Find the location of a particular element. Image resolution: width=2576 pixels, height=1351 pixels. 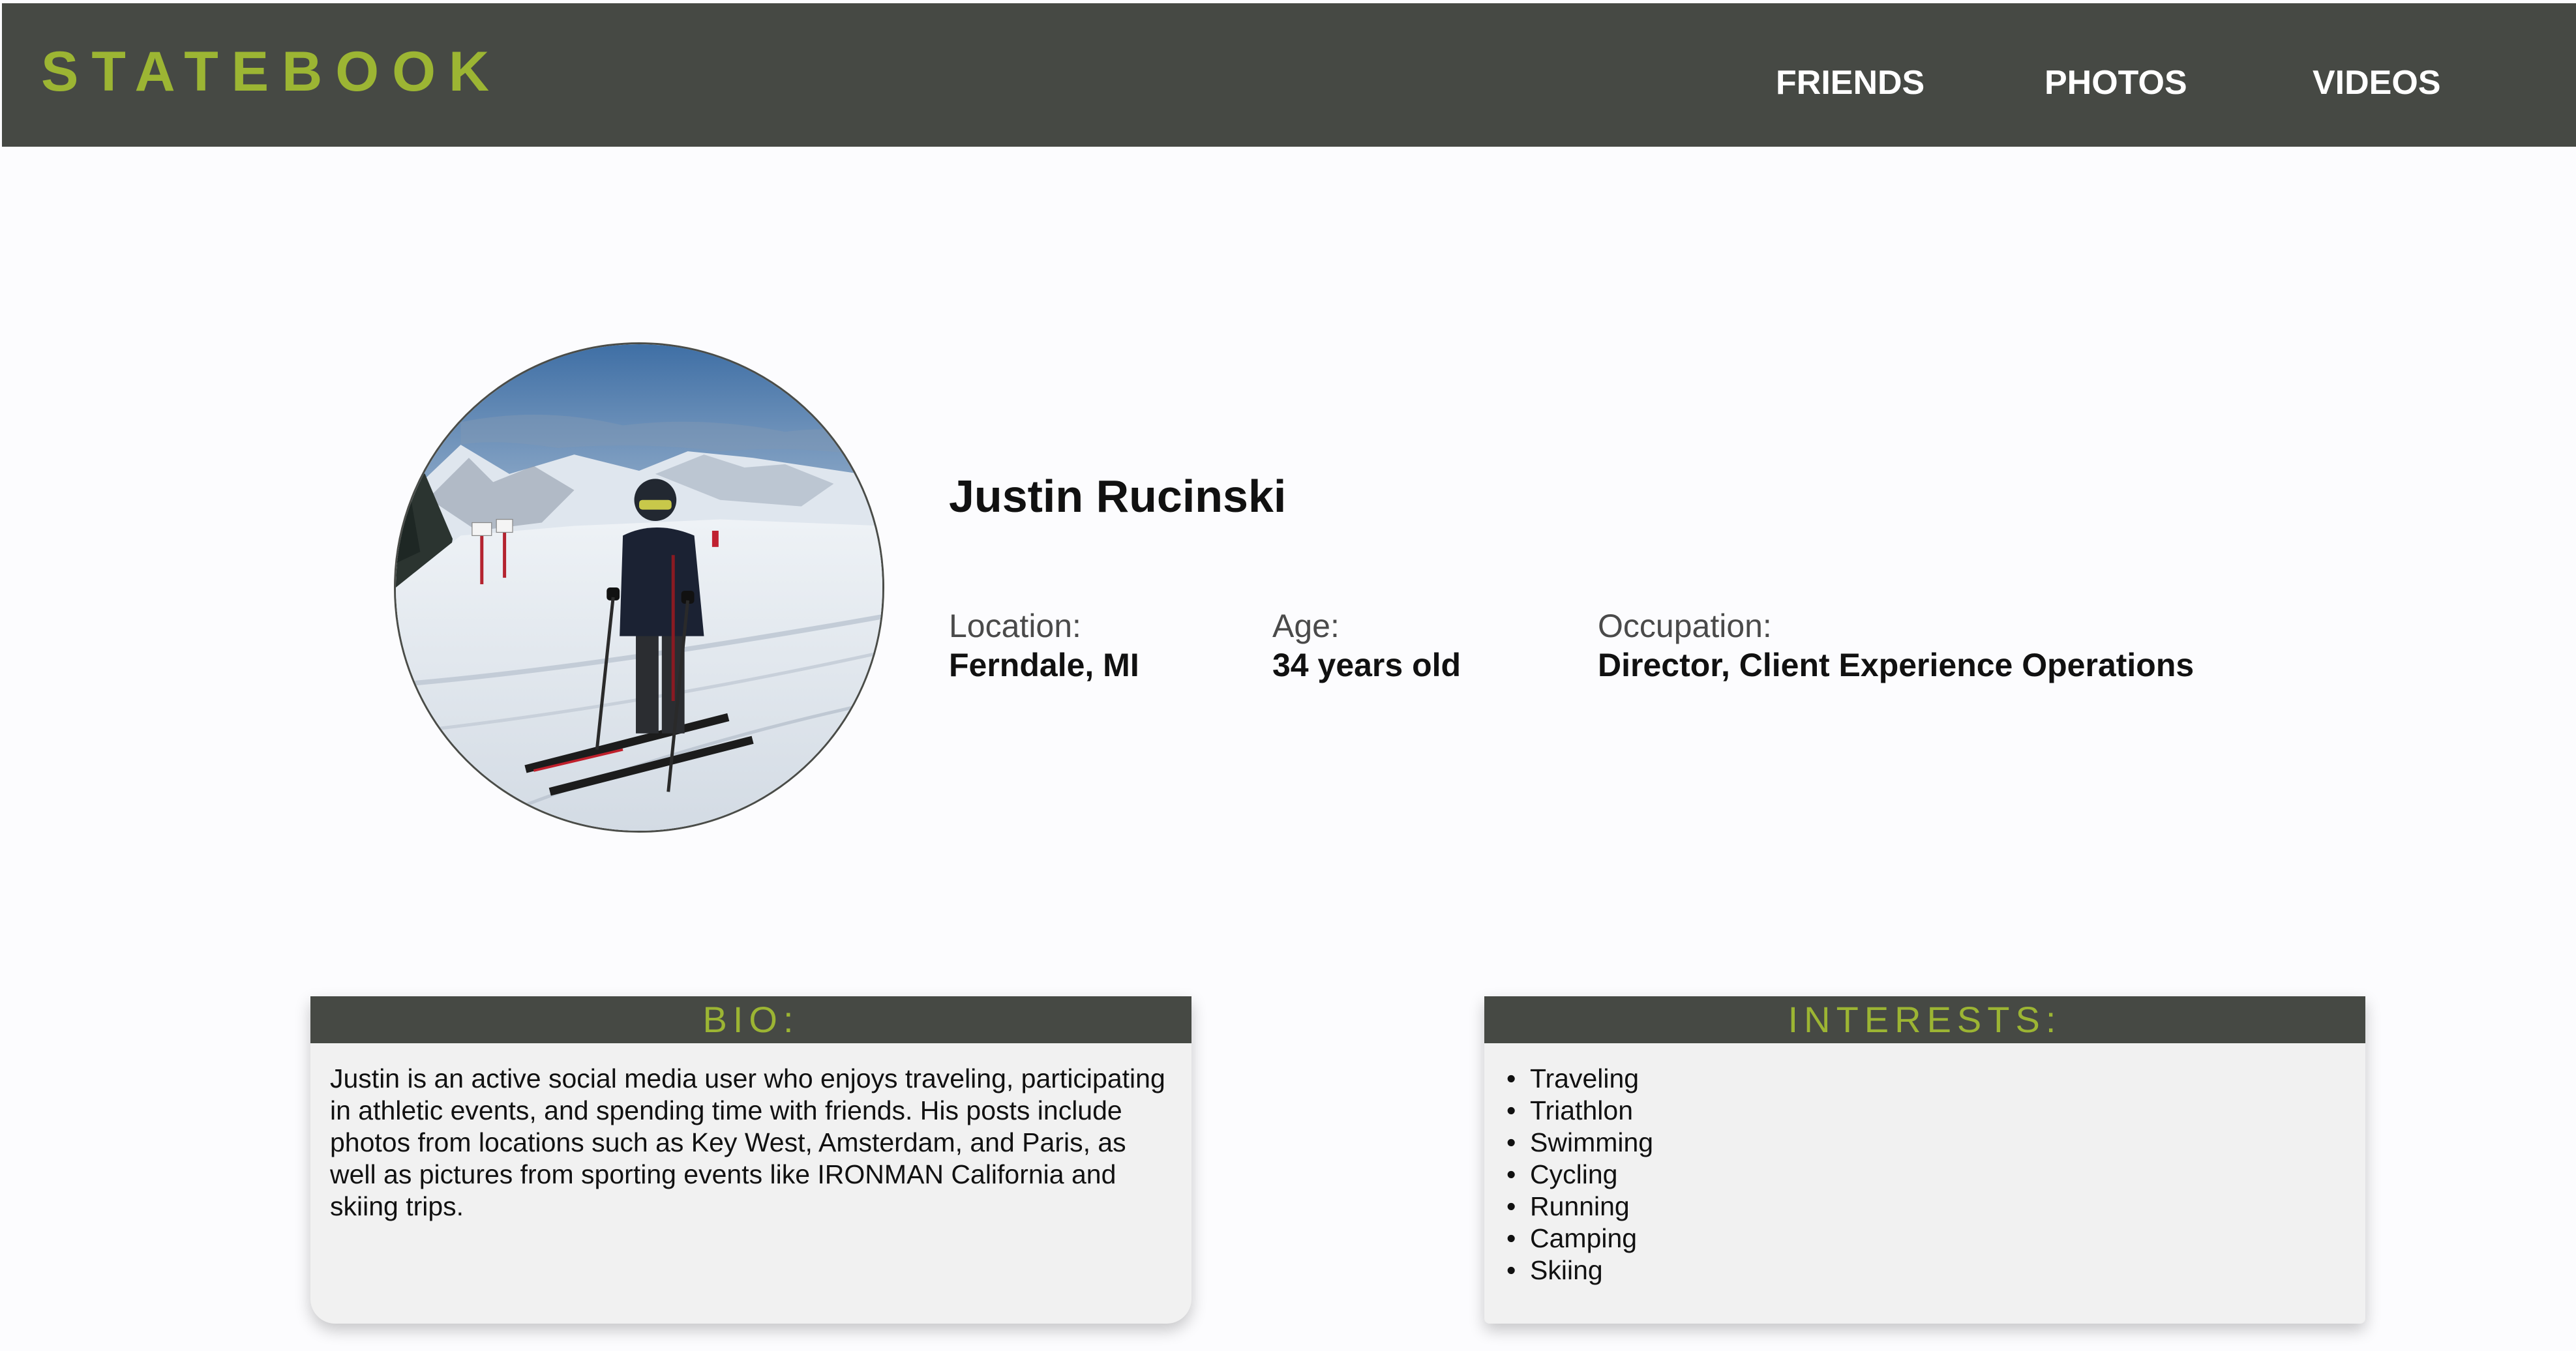

top-navbar: STATEBOOK FRIENDS PHOTOS VIDEOS is located at coordinates (1289, 75).